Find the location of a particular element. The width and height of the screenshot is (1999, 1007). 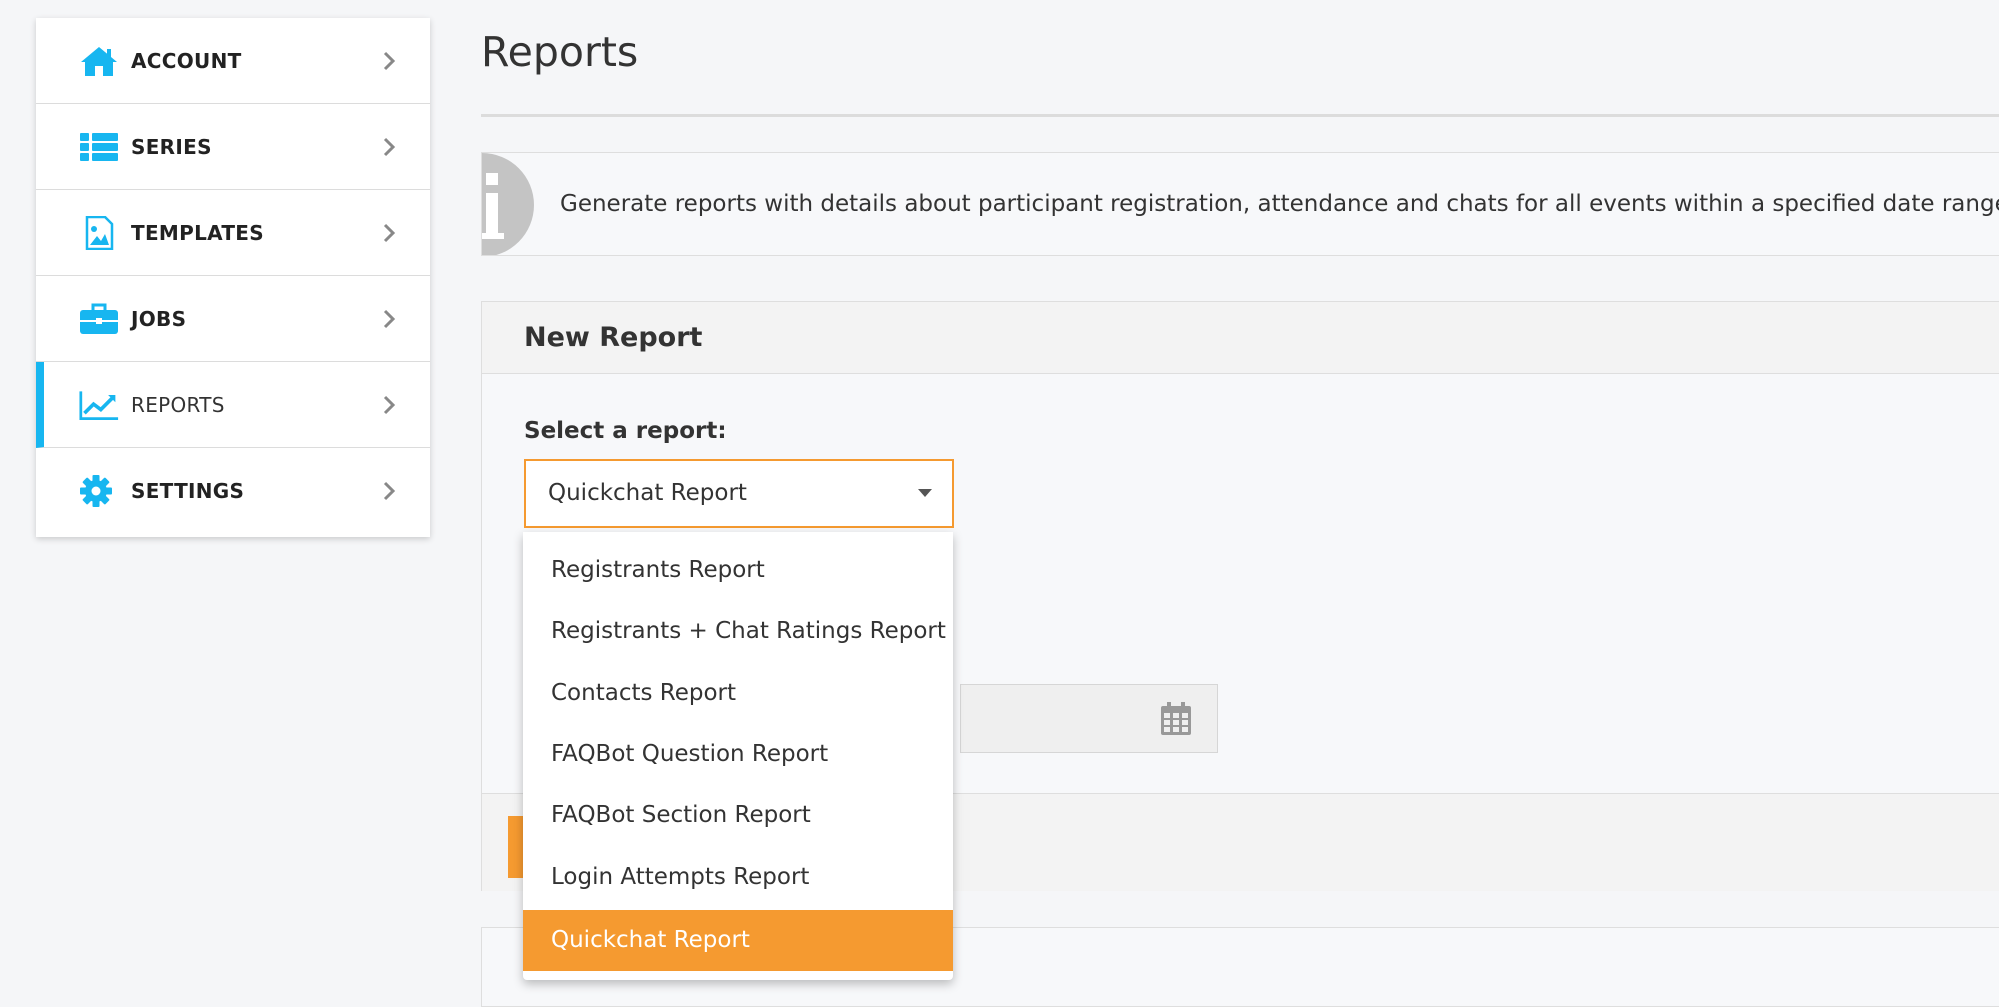

dropdown-option: Registrants Report is located at coordinates (738, 570).